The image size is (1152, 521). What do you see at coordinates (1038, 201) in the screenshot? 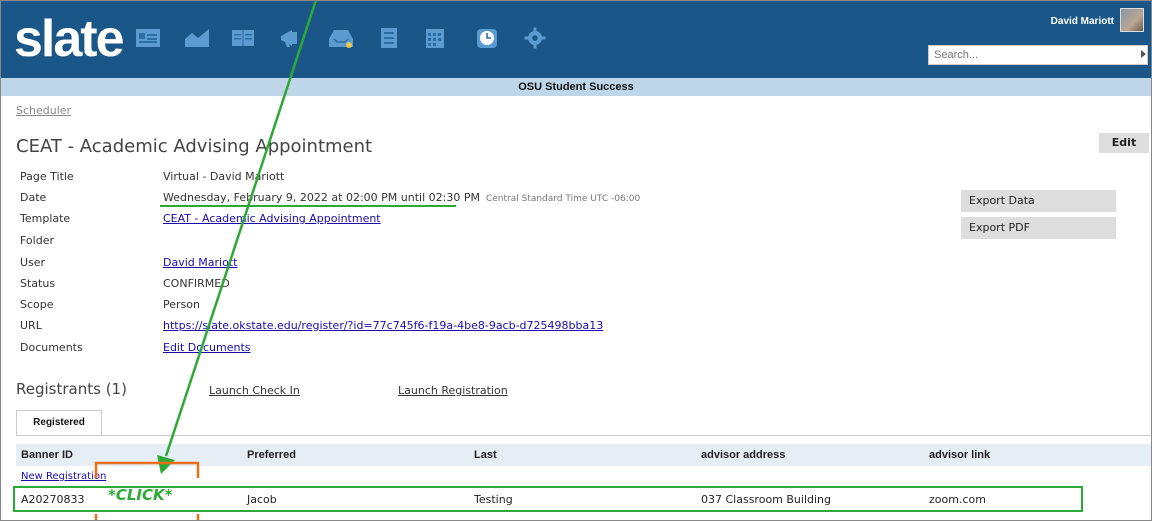
I see `export-data-button: Export Data` at bounding box center [1038, 201].